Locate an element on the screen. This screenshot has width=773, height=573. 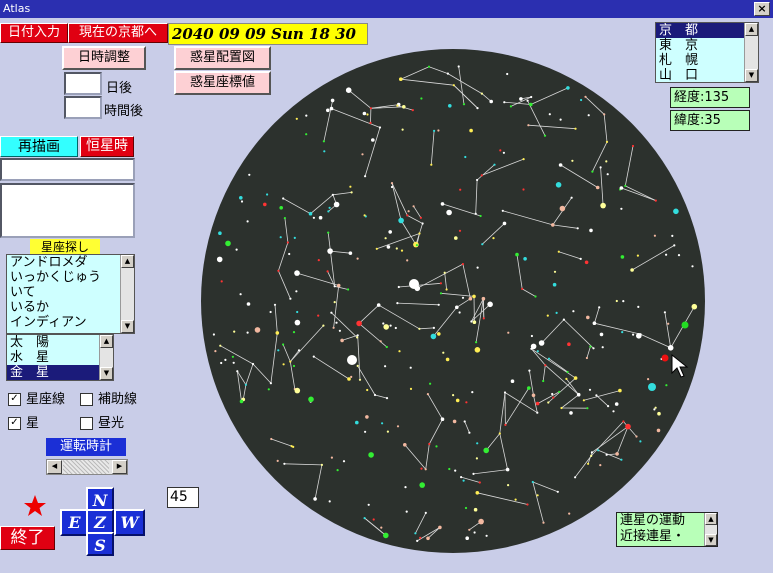
list-item: 連星の運動 is located at coordinates (667, 521).